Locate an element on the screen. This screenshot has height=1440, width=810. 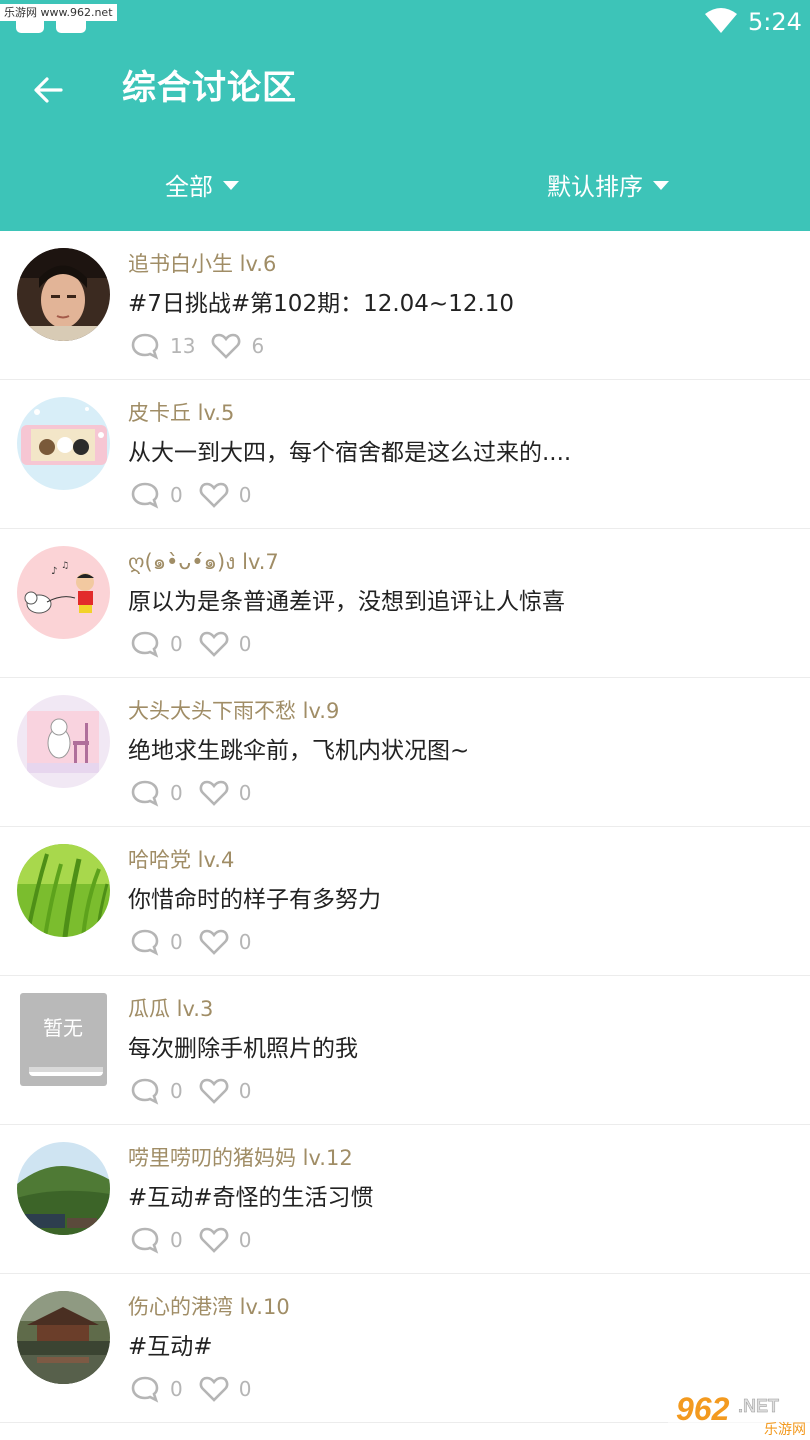
post-title: 绝地求生跳伞前，飞机内状况图~ is located at coordinates (298, 751).